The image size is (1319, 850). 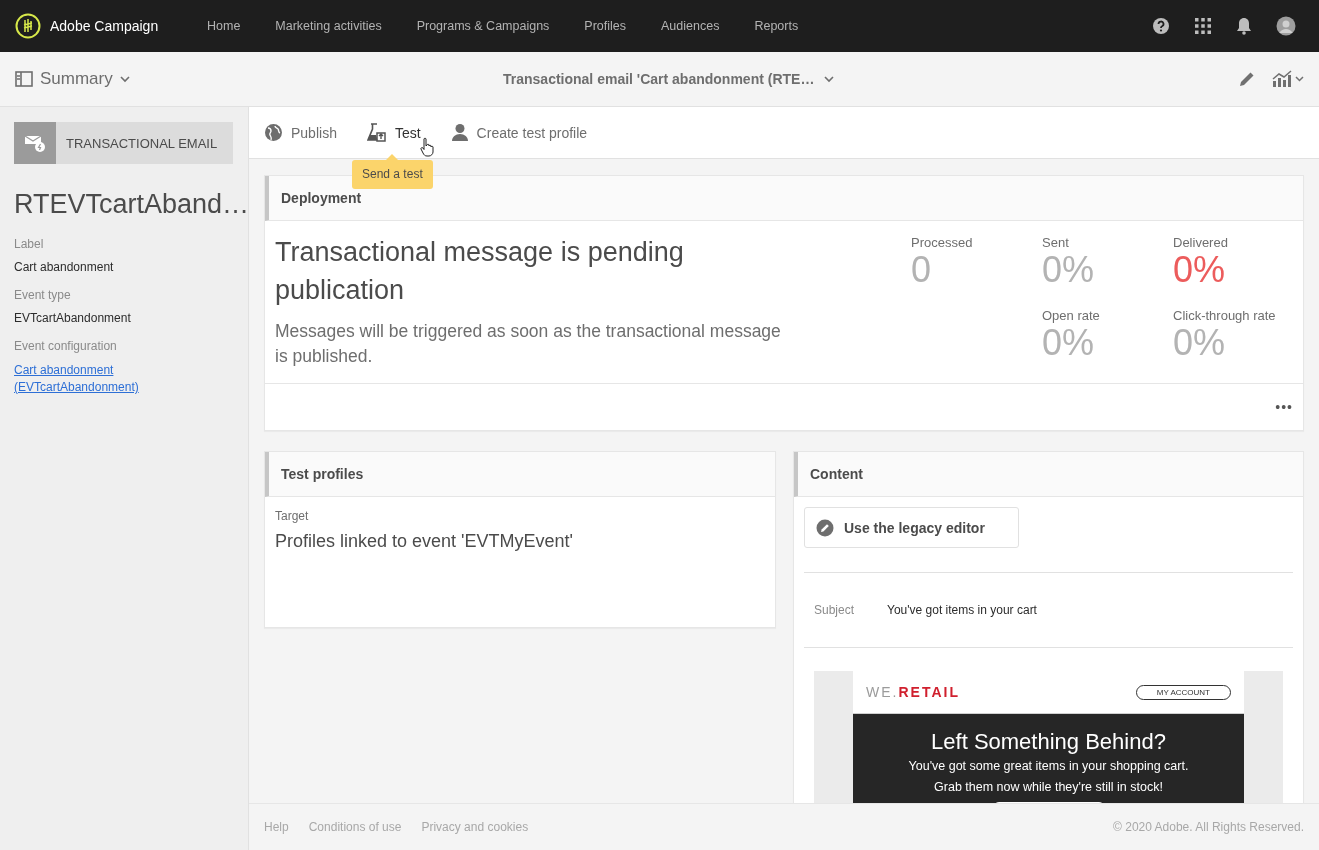 What do you see at coordinates (1286, 26) in the screenshot?
I see `avatar-icon` at bounding box center [1286, 26].